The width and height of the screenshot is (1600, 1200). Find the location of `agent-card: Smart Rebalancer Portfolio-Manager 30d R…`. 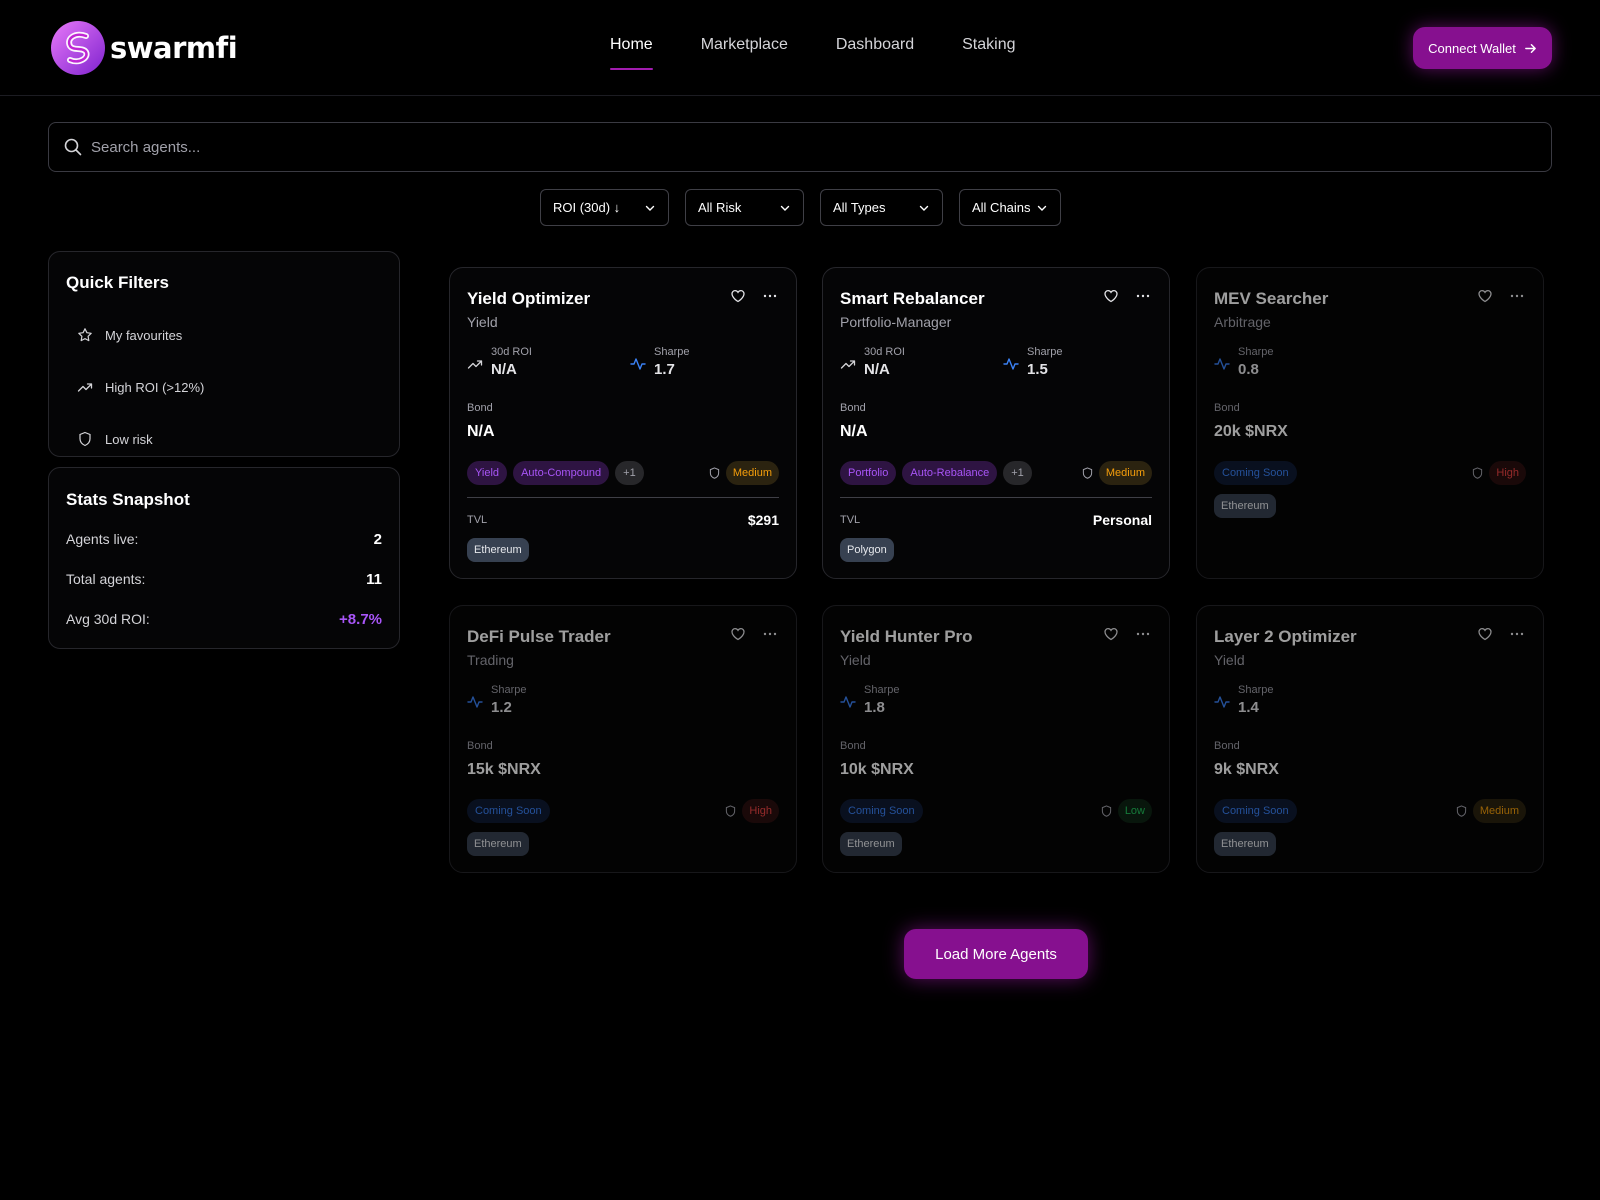

agent-card: Smart Rebalancer Portfolio-Manager 30d R… is located at coordinates (996, 423).